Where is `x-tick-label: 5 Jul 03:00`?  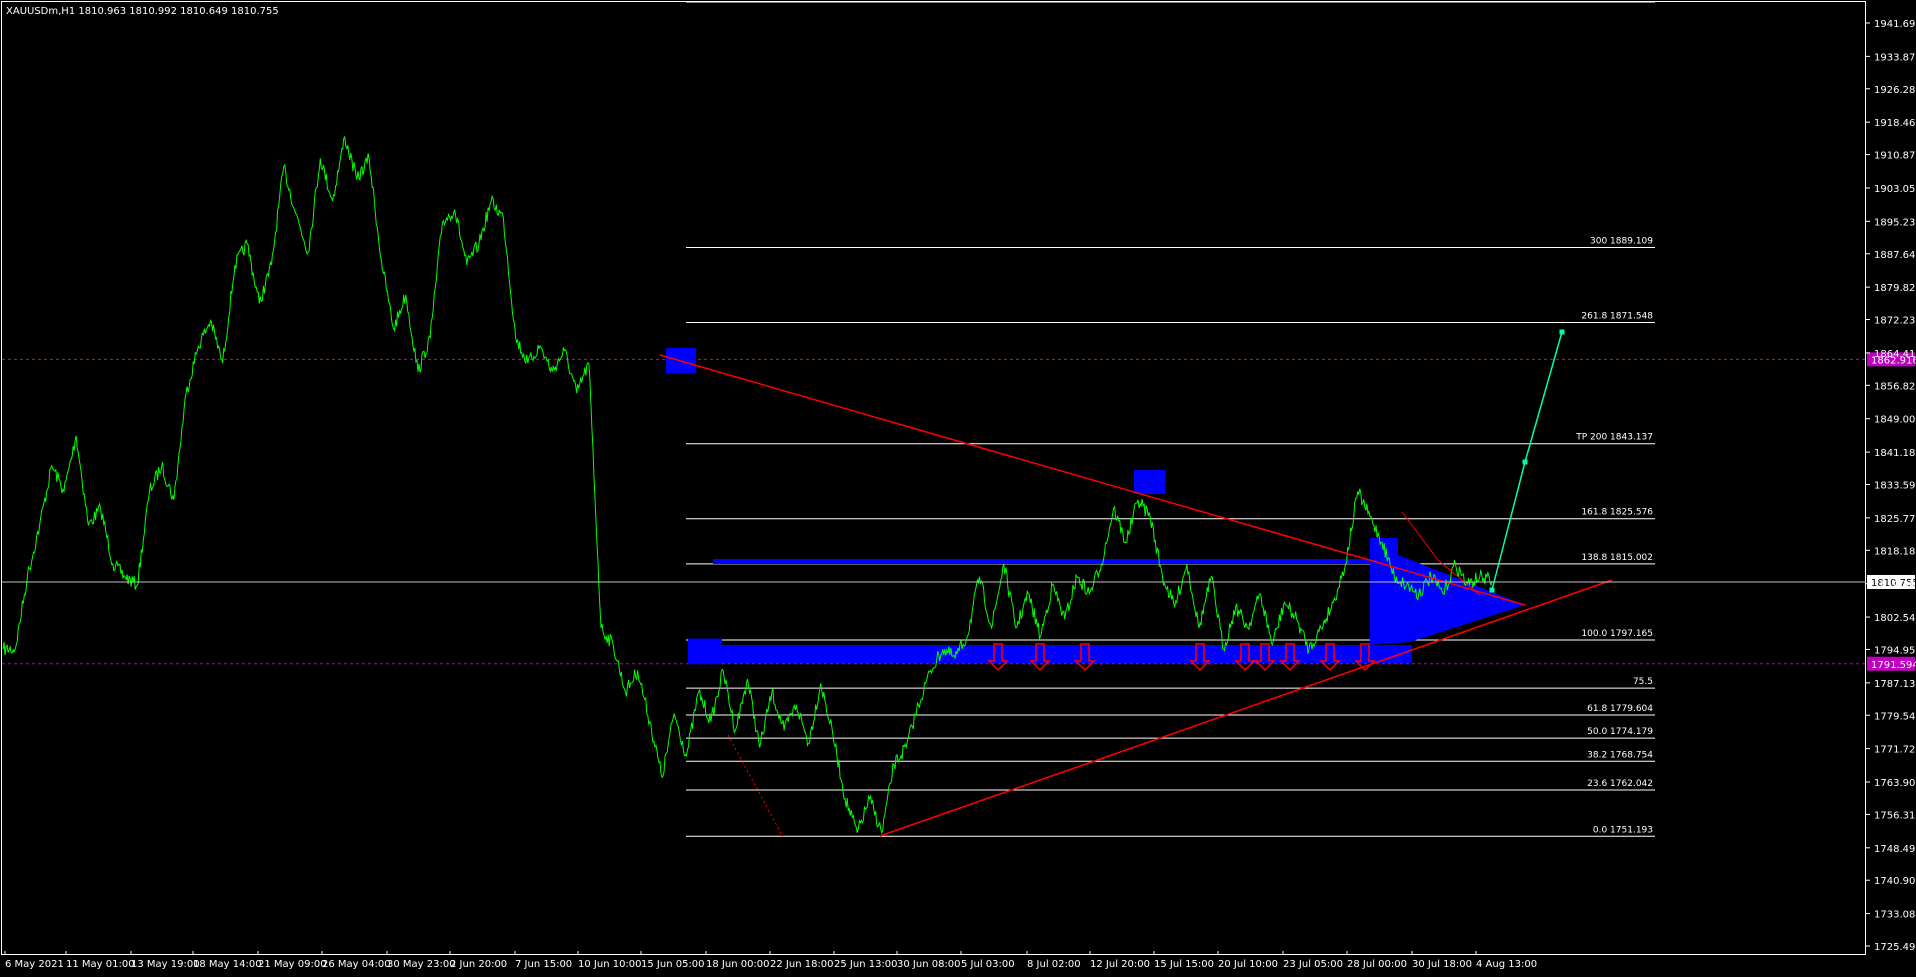
x-tick-label: 5 Jul 03:00 is located at coordinates (988, 964).